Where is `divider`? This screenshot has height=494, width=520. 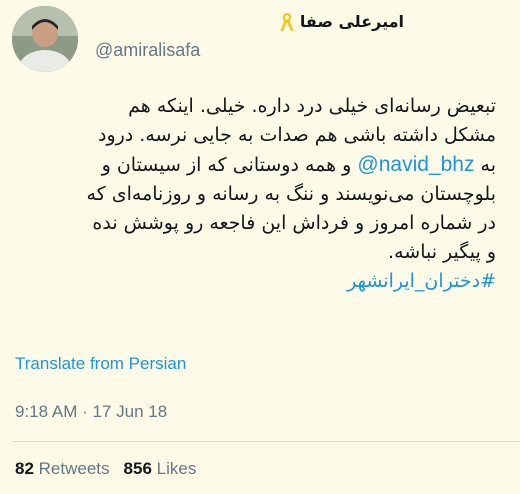
divider is located at coordinates (266, 441).